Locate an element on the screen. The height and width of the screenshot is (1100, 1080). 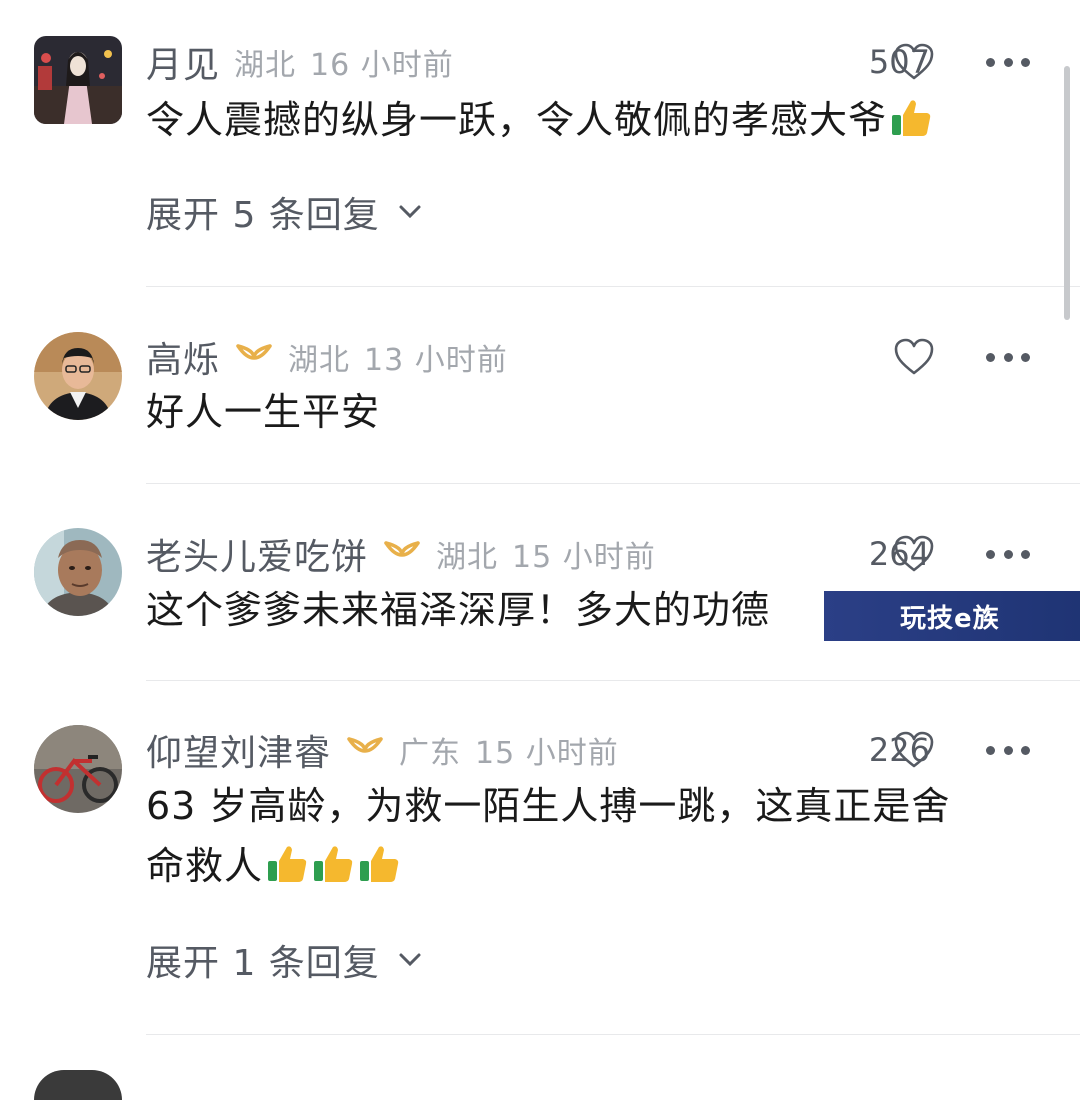
watermark-banner: 玩技e族 is located at coordinates (952, 616).